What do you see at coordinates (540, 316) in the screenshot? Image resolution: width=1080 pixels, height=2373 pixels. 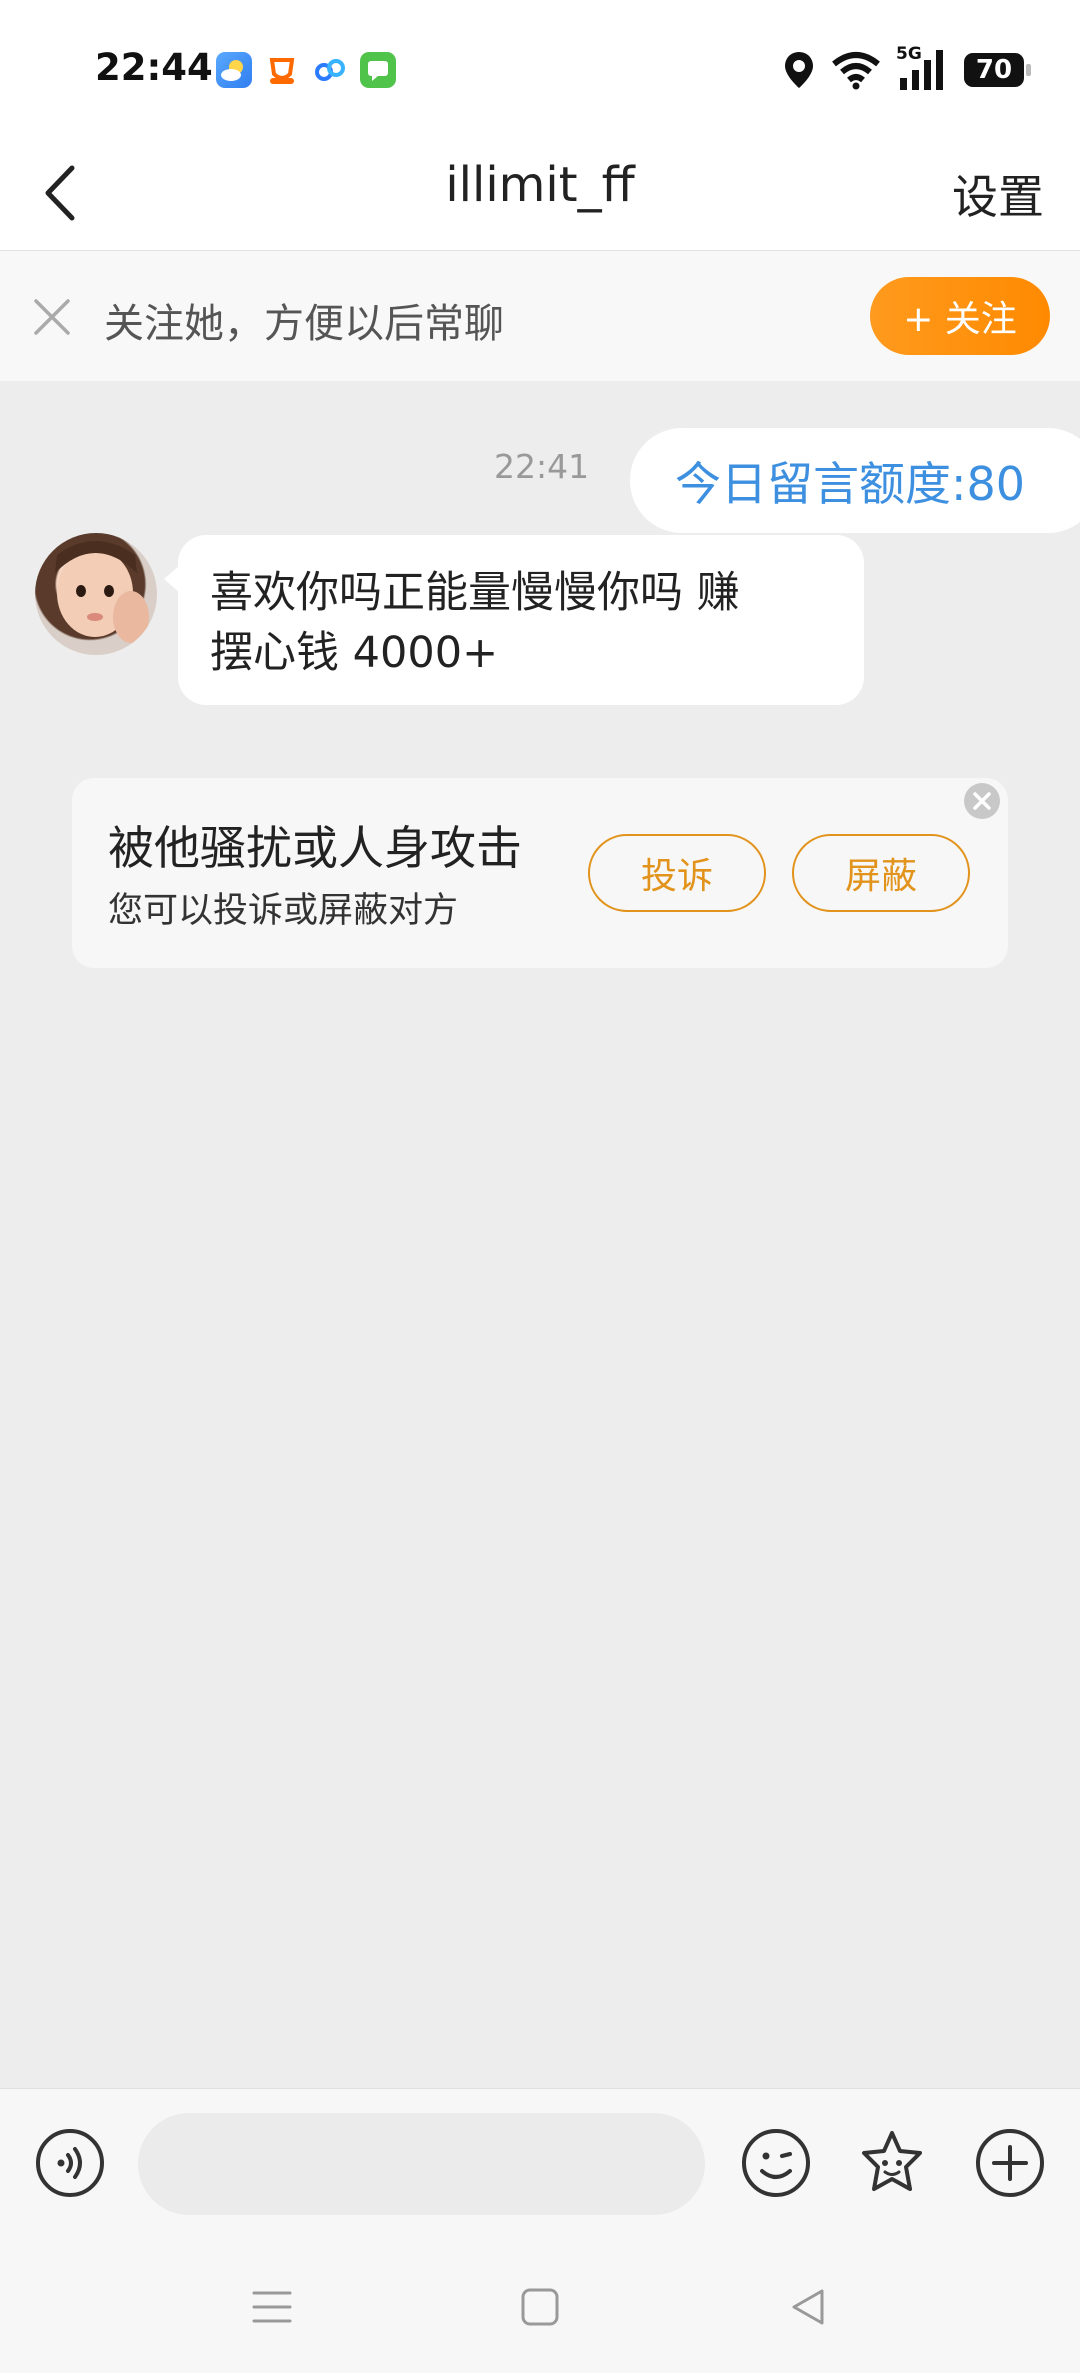 I see `follow-banner: 关注她，方便以后常聊 + 关注` at bounding box center [540, 316].